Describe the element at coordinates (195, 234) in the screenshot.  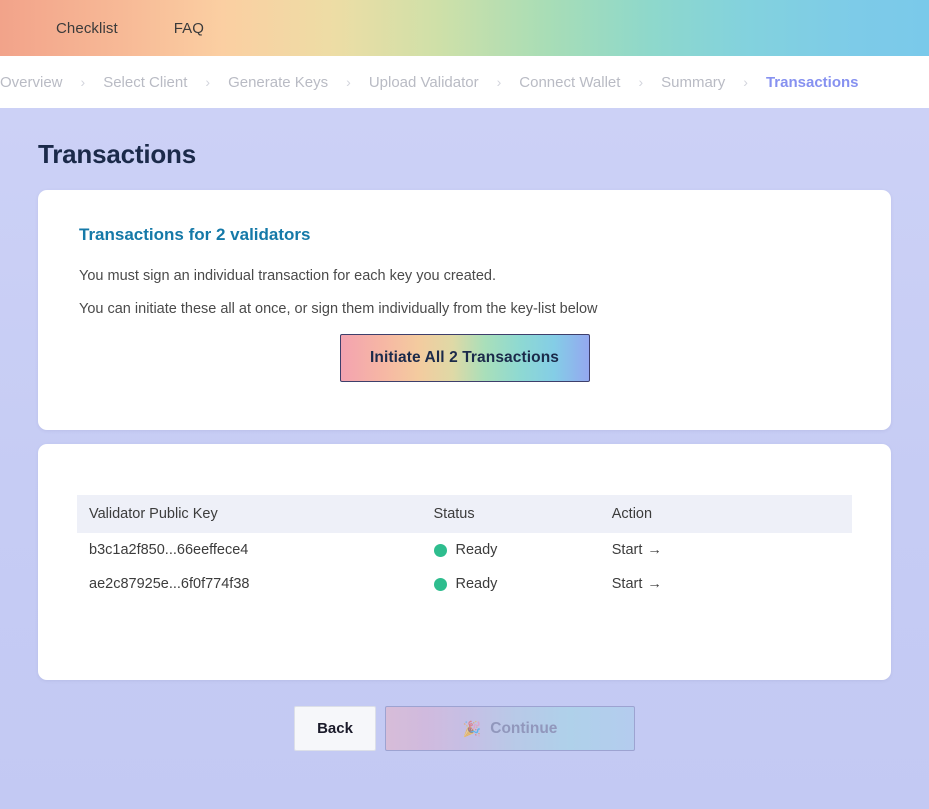
I see `card-heading: Transactions for 2 validators` at that location.